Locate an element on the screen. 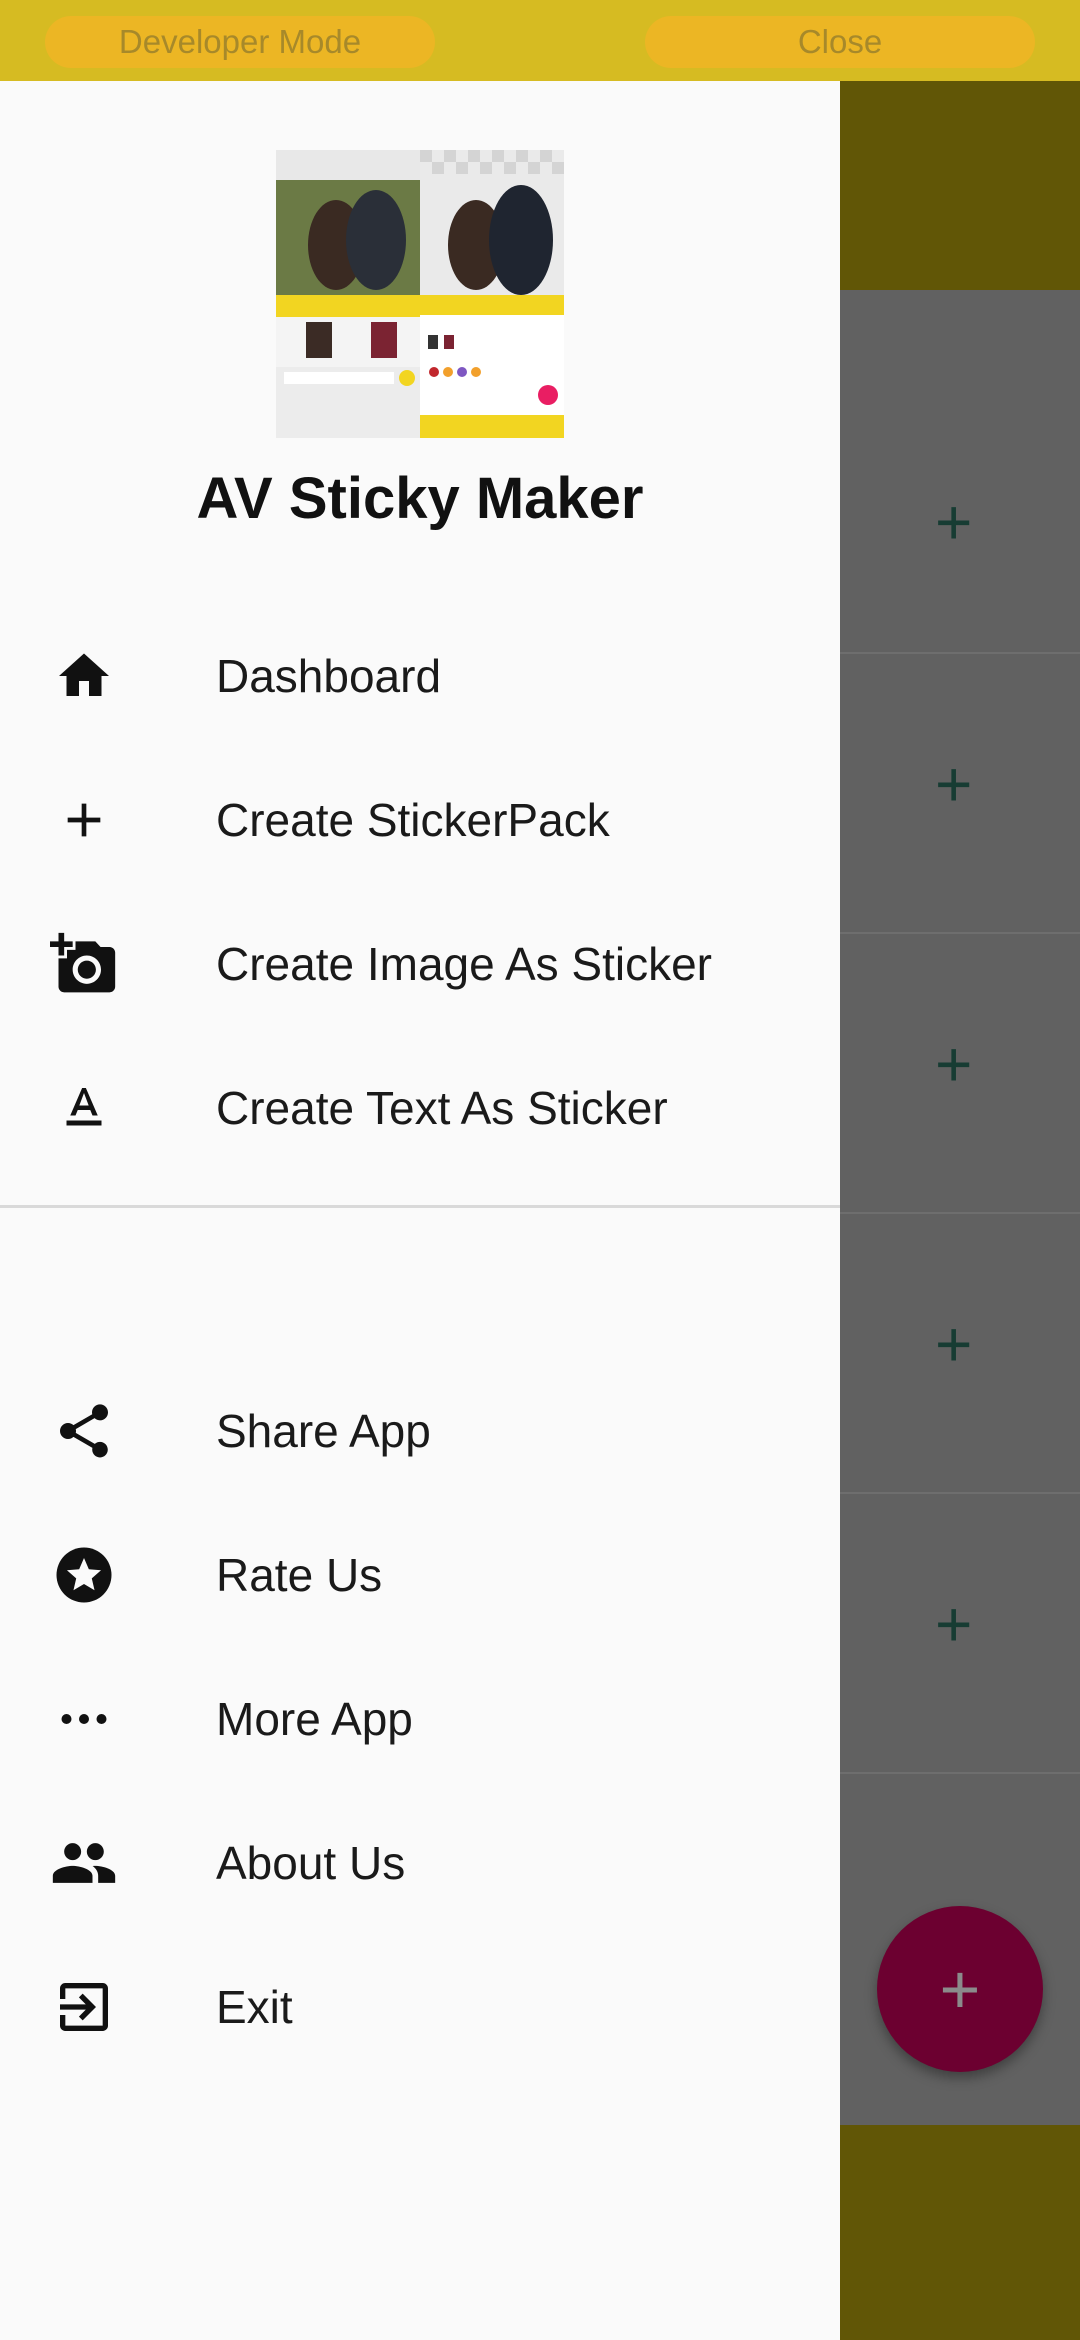 This screenshot has height=2340, width=1080. menu-item-dashboard: Dashboard is located at coordinates (420, 676).